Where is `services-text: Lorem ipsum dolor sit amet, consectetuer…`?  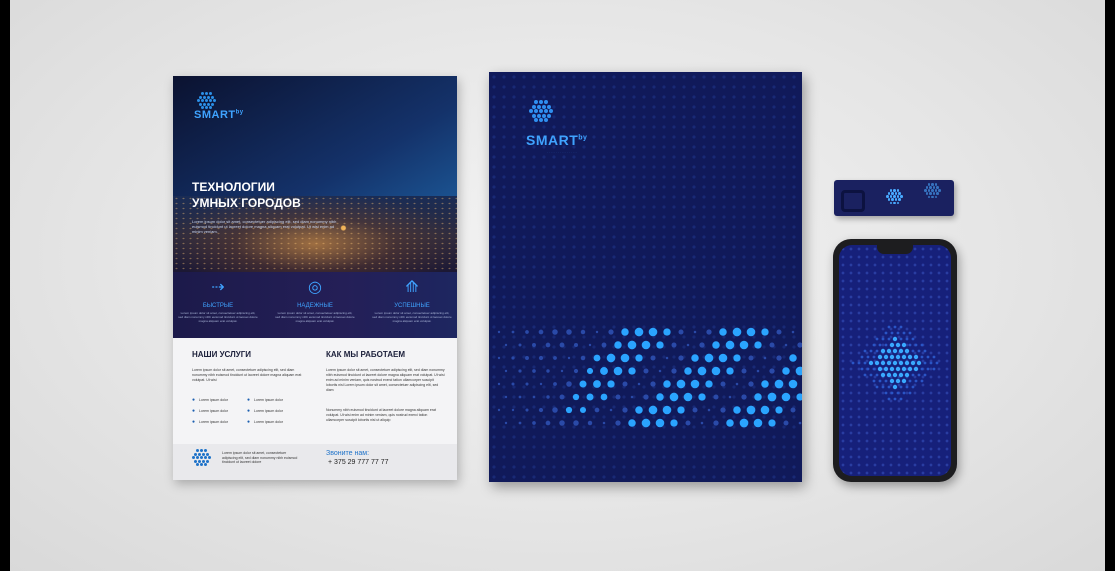 services-text: Lorem ipsum dolor sit amet, consectetuer… is located at coordinates (247, 375).